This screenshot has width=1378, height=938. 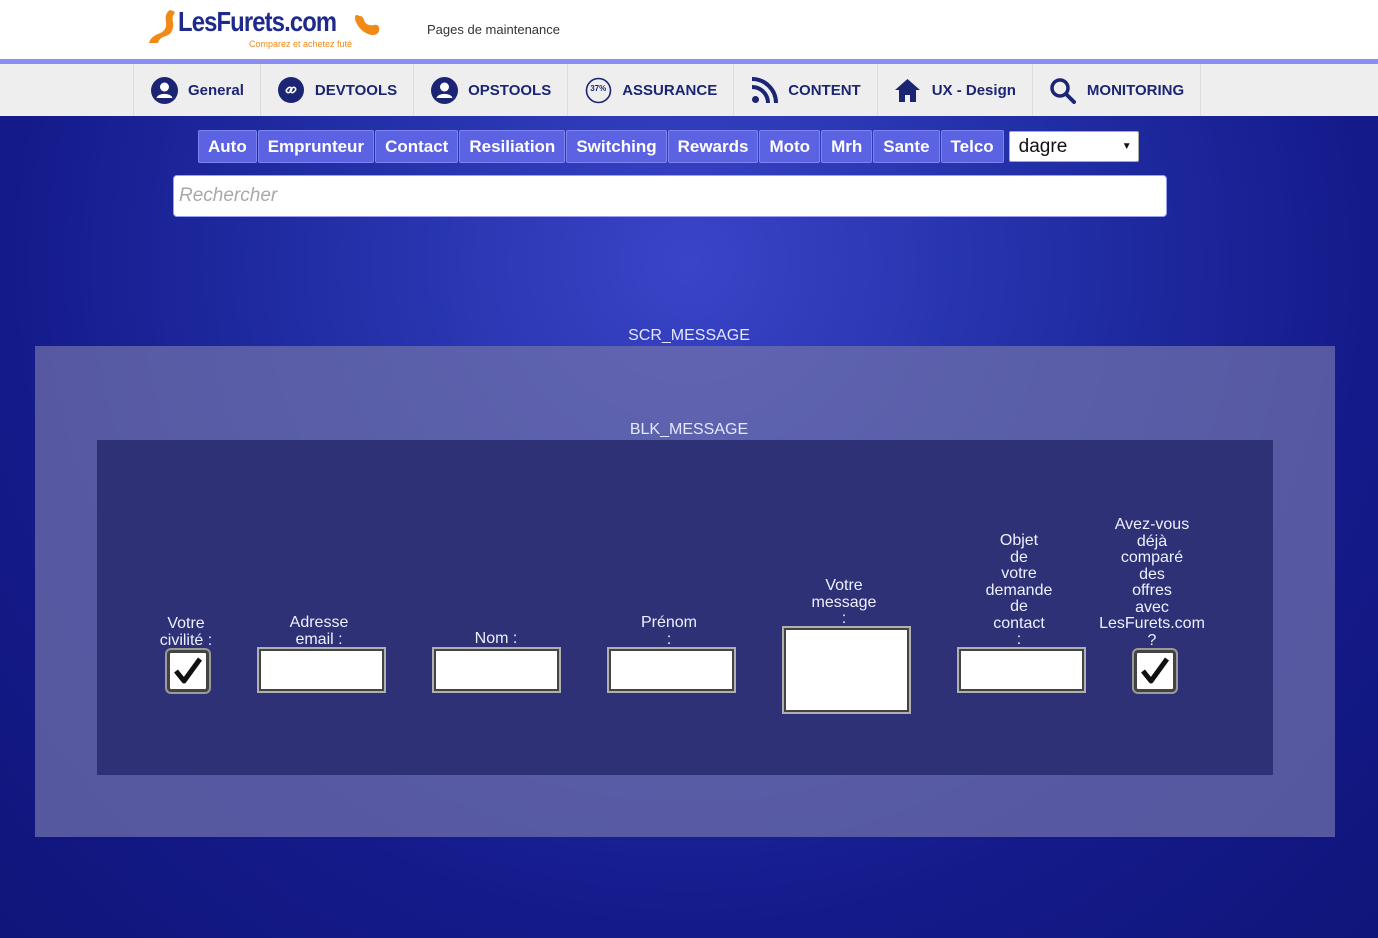 I want to click on nav-item-assurance: 37% ASSURANCE, so click(x=650, y=90).